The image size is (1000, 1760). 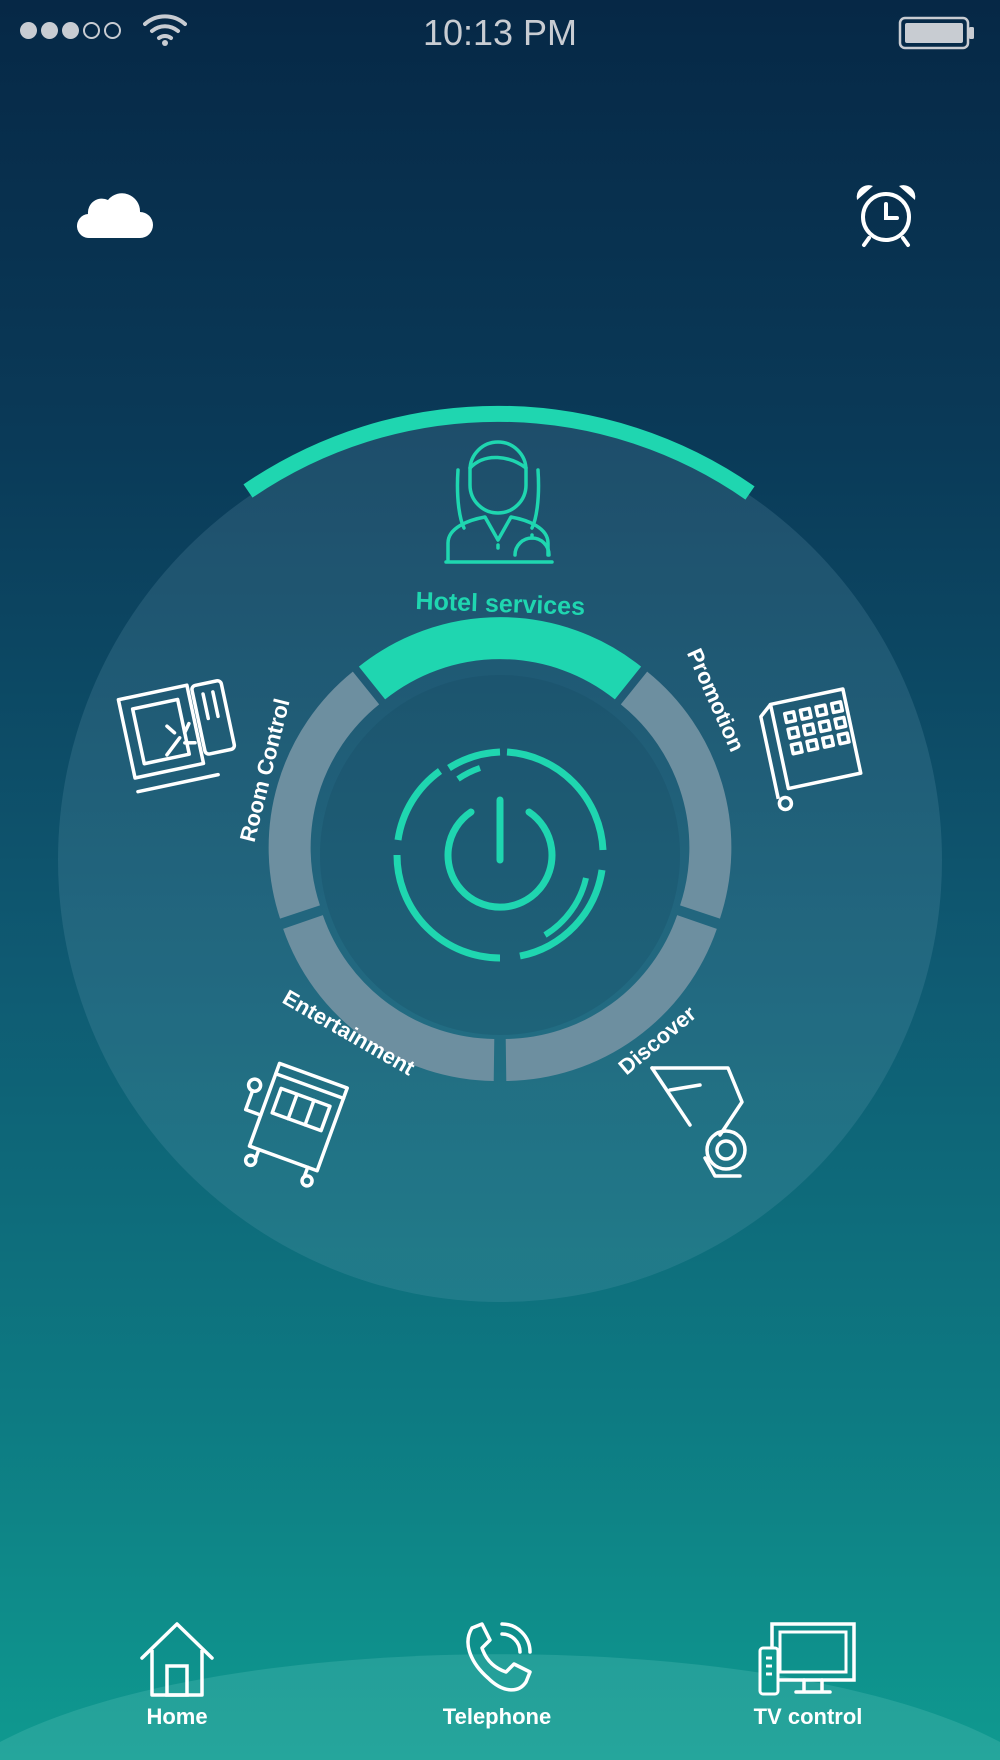 I want to click on tab-home: Home, so click(x=177, y=1675).